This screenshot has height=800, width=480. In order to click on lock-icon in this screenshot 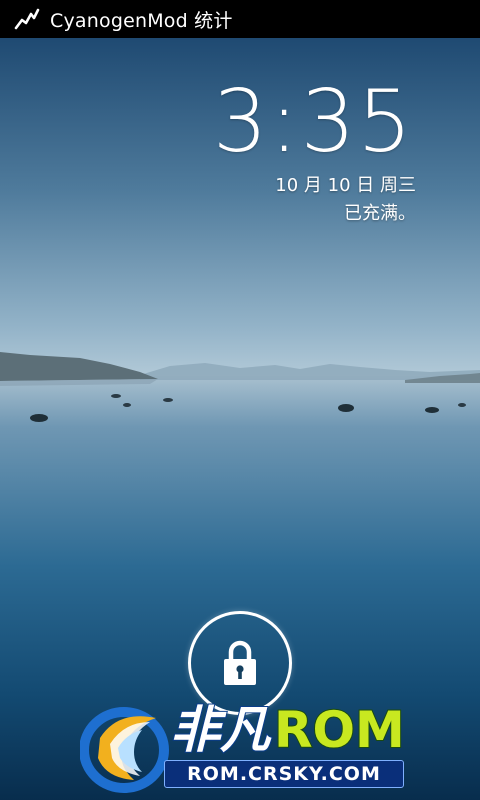, I will do `click(240, 662)`.